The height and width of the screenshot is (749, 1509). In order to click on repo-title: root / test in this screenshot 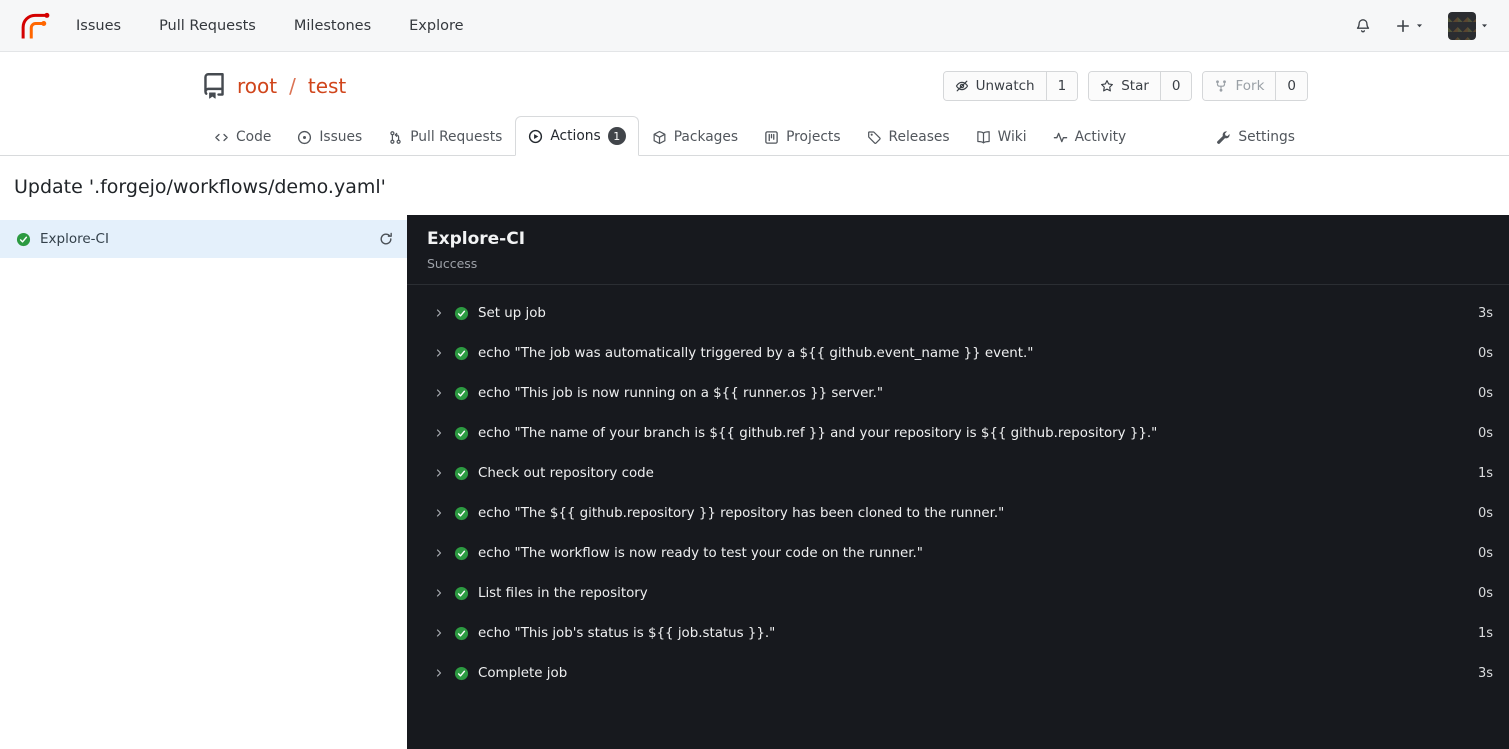, I will do `click(273, 86)`.